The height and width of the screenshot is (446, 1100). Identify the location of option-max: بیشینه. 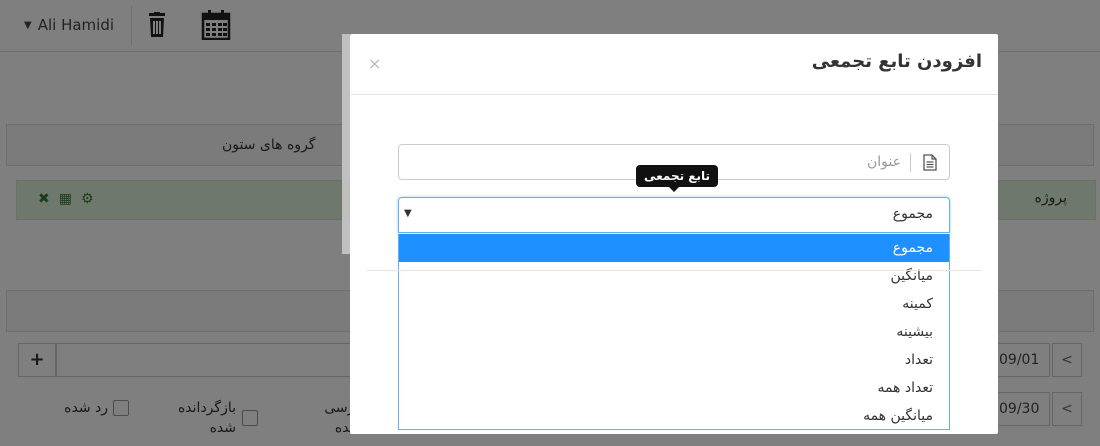
(674, 332).